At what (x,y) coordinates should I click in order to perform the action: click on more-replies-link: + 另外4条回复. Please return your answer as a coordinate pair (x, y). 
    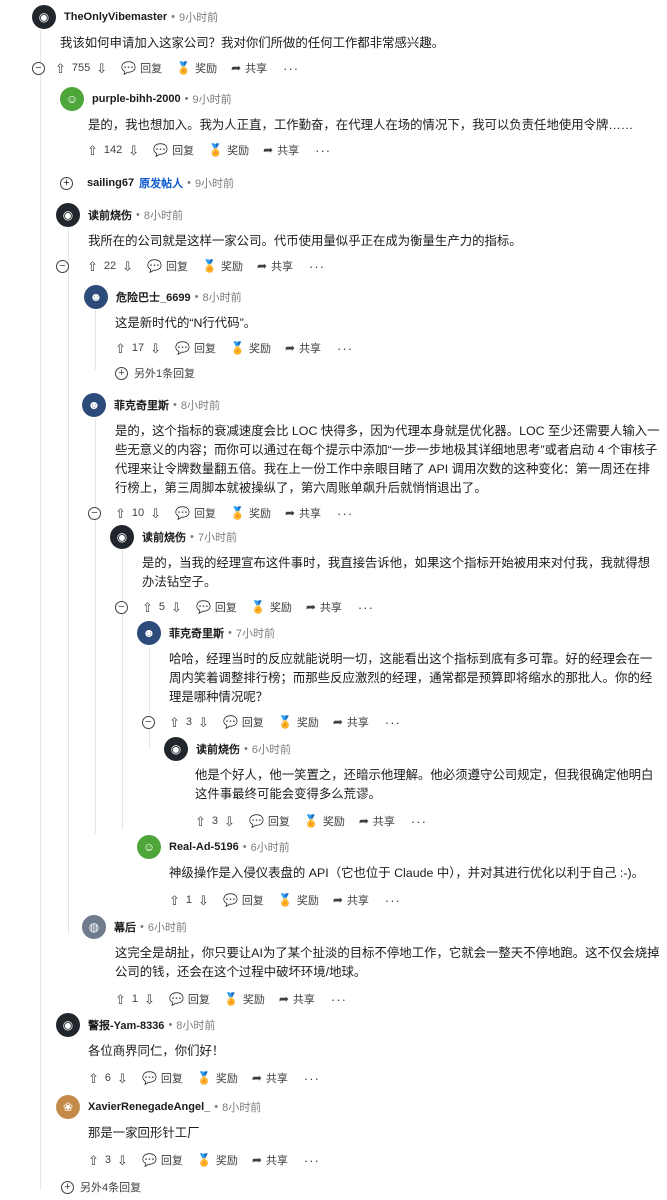
    Looking at the image, I should click on (101, 1187).